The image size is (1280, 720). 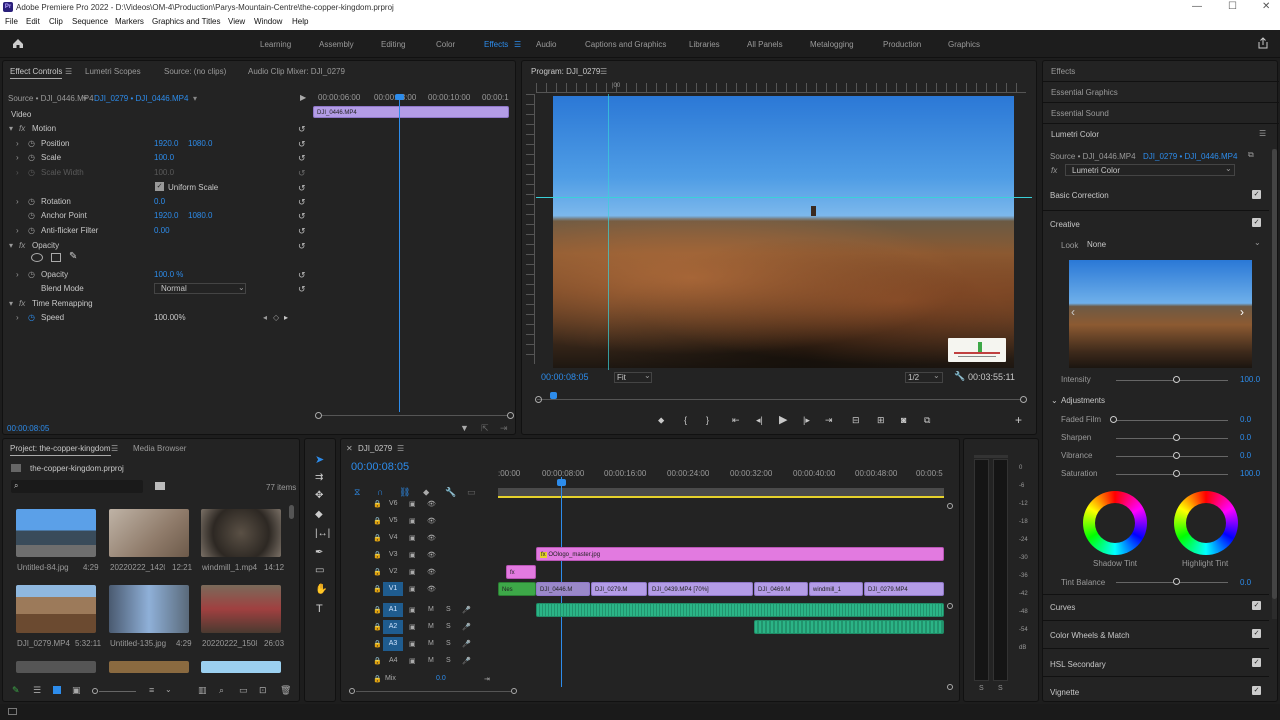 I want to click on clip-dji-0439: DJI_0439.MP4 [70%], so click(x=700, y=589).